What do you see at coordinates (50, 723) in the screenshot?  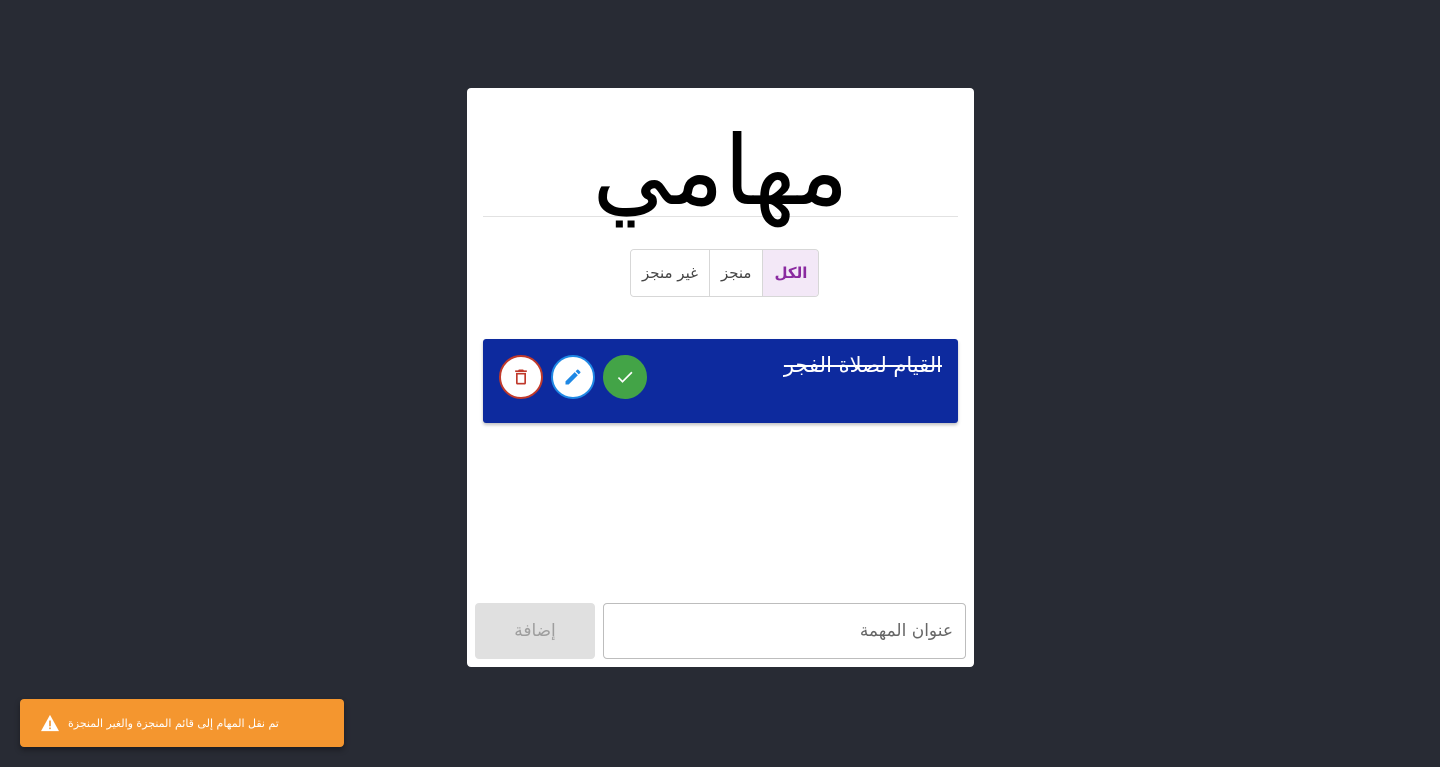 I see `warning-icon` at bounding box center [50, 723].